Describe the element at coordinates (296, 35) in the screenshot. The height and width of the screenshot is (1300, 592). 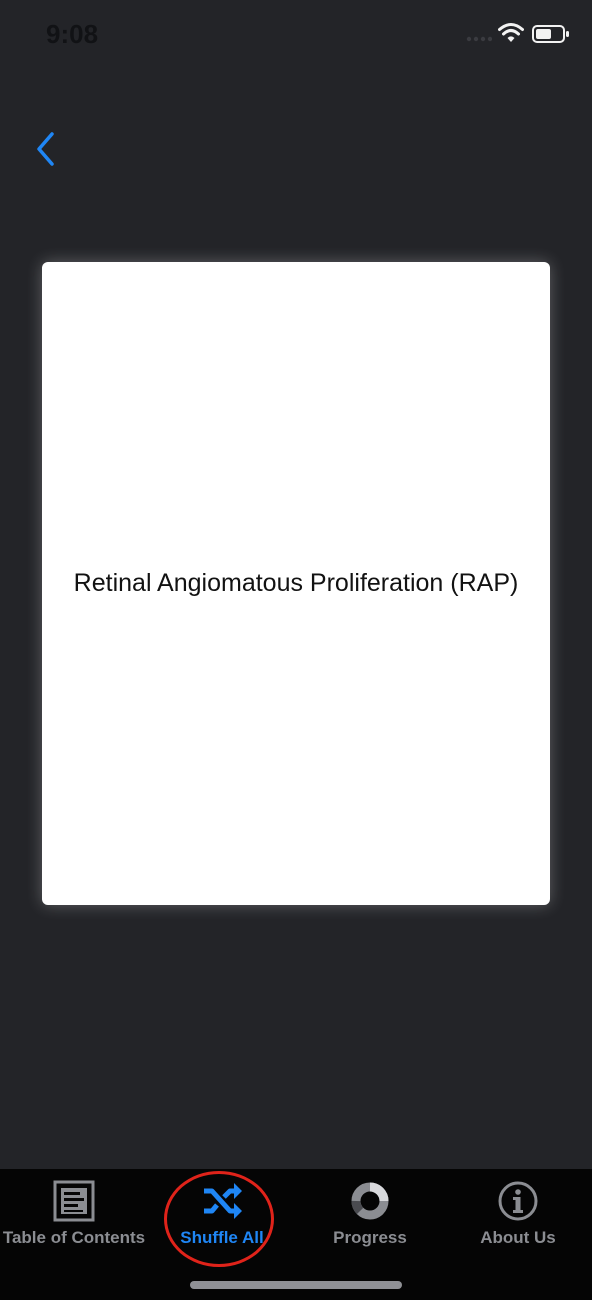
I see `status-bar: 9:08` at that location.